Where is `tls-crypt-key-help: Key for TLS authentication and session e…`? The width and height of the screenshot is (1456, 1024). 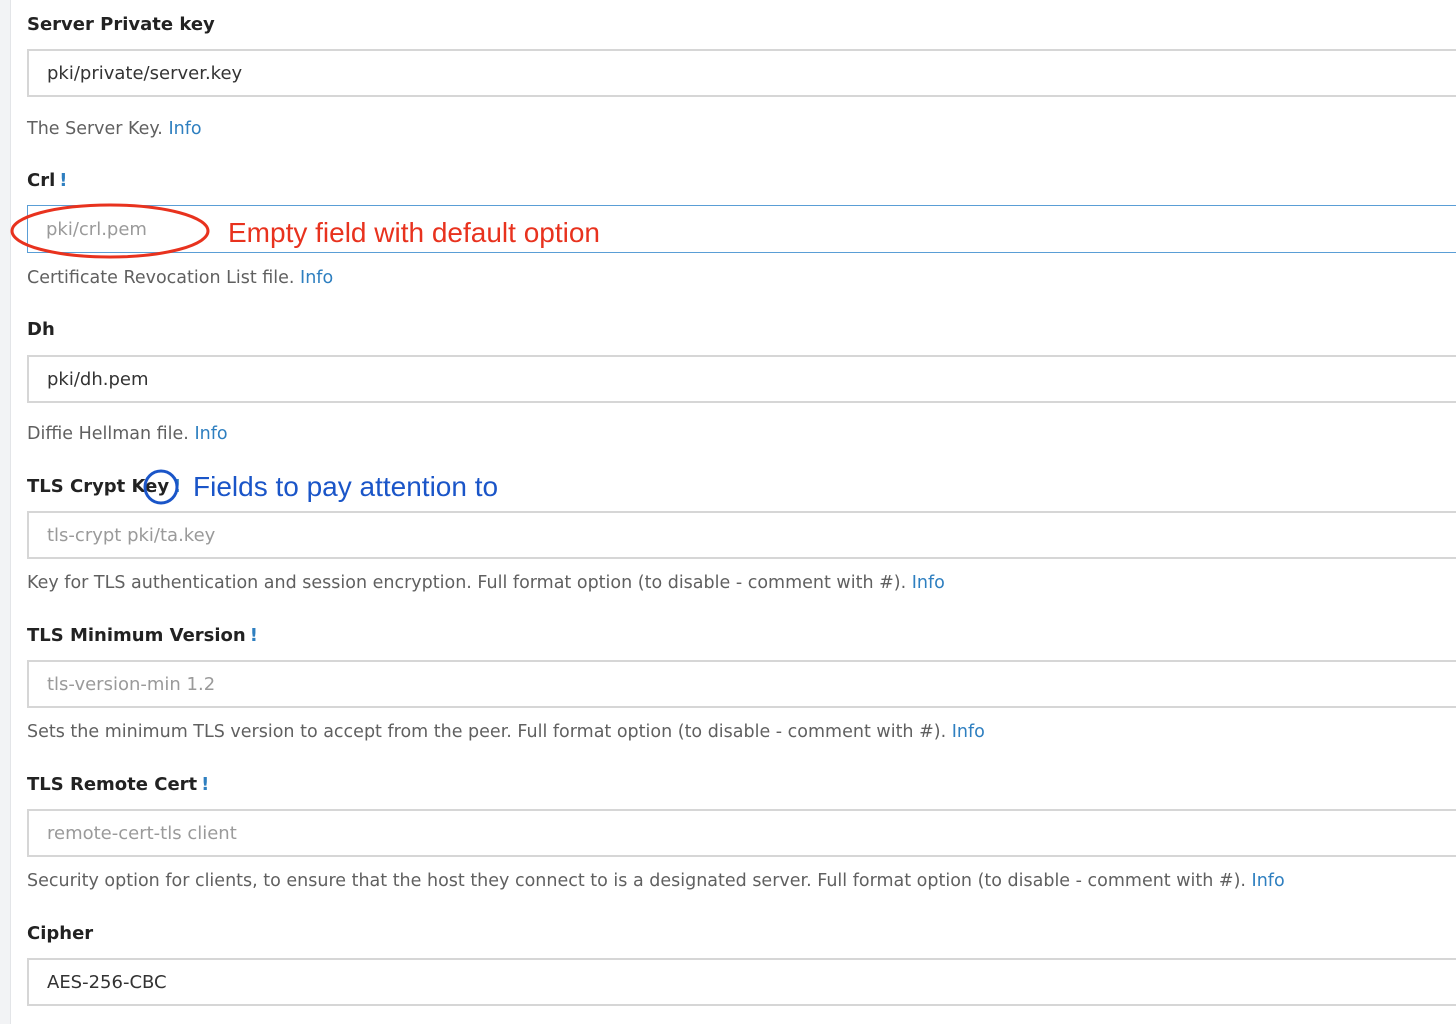
tls-crypt-key-help: Key for TLS authentication and session e… is located at coordinates (486, 583).